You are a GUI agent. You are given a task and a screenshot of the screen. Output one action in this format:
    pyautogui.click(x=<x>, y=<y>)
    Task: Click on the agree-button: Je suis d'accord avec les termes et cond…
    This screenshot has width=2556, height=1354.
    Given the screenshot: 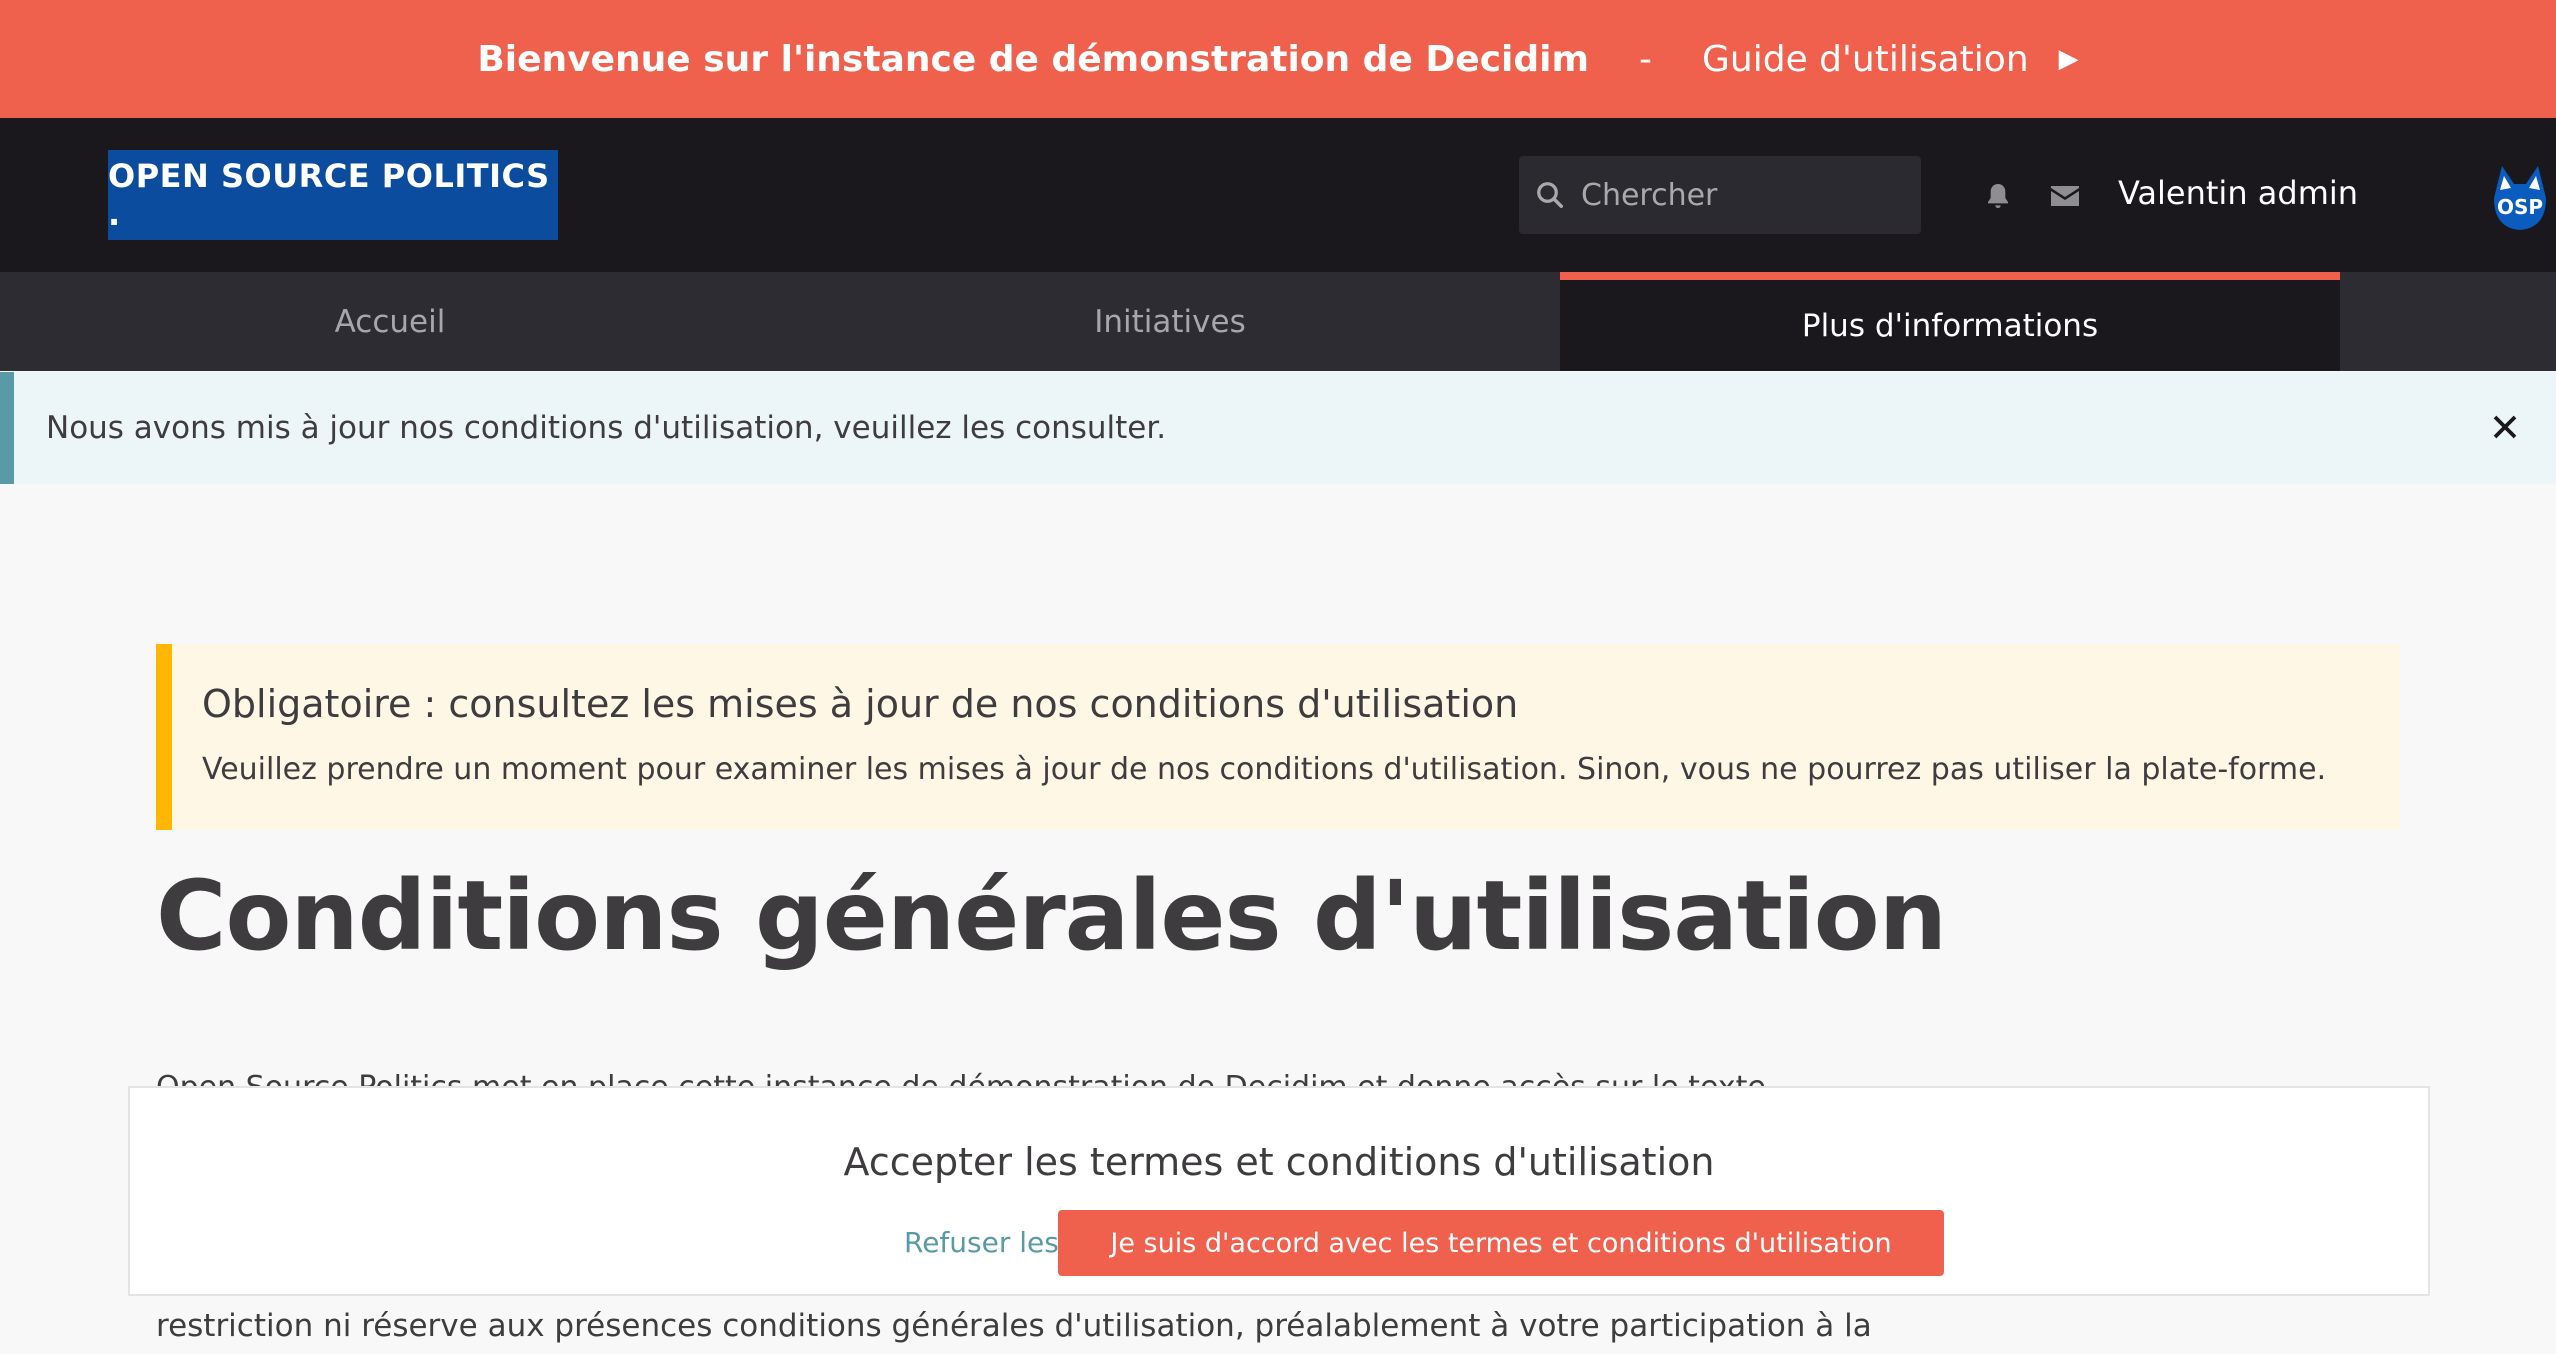 What is the action you would take?
    pyautogui.click(x=1501, y=1243)
    